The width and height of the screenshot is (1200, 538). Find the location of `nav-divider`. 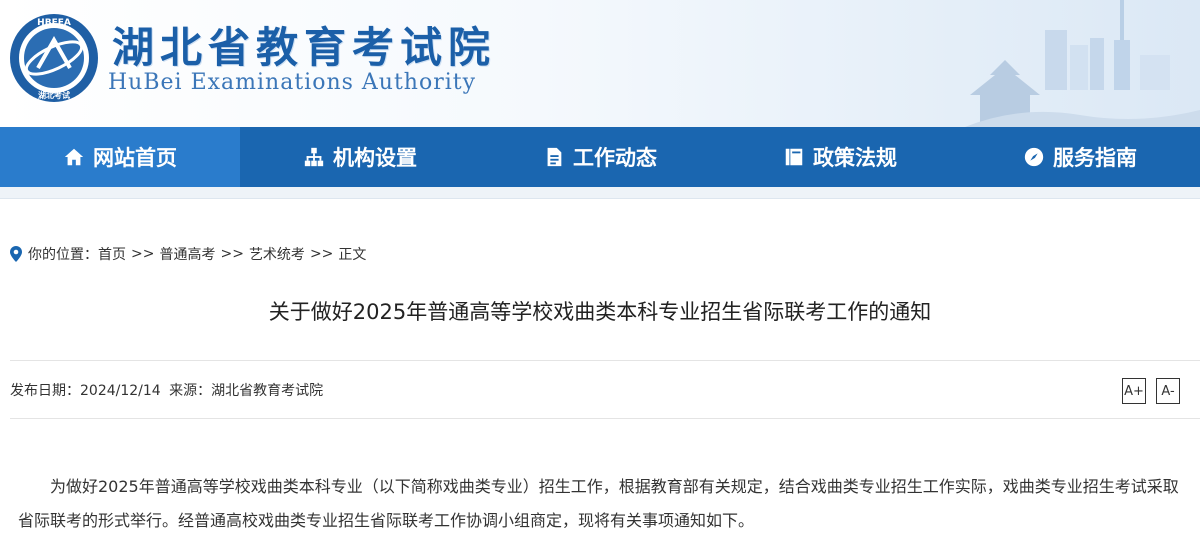

nav-divider is located at coordinates (600, 193).